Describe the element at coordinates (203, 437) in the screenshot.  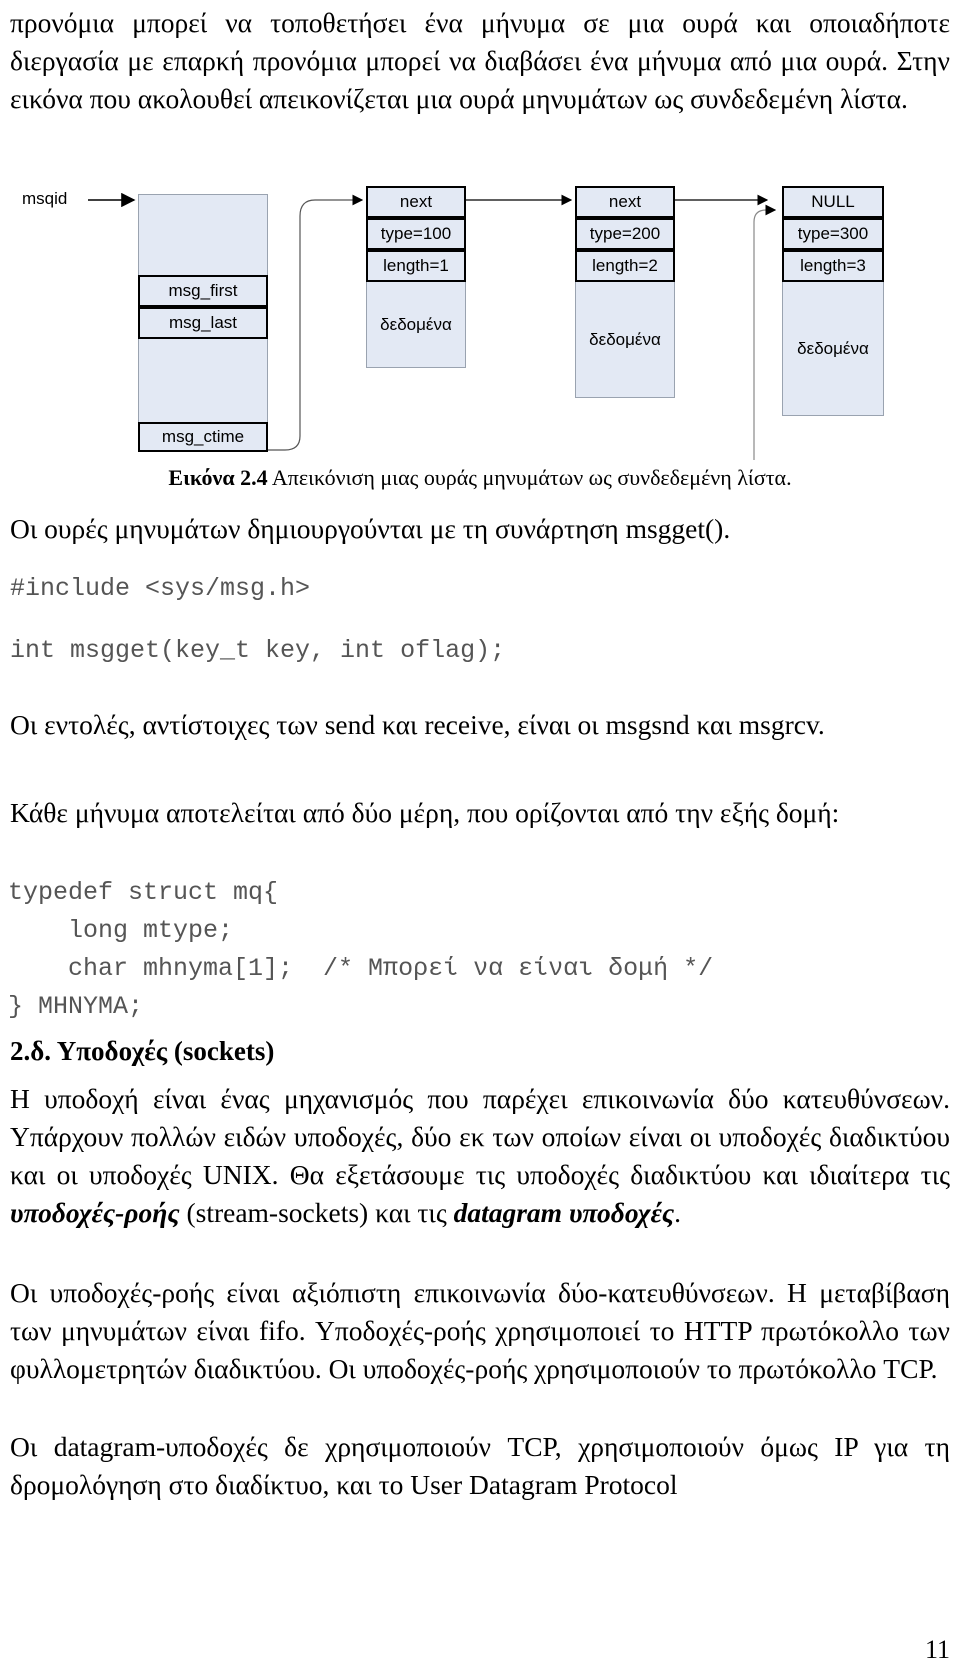
I see `msqid-field-msg-ctime: msg_ctime` at that location.